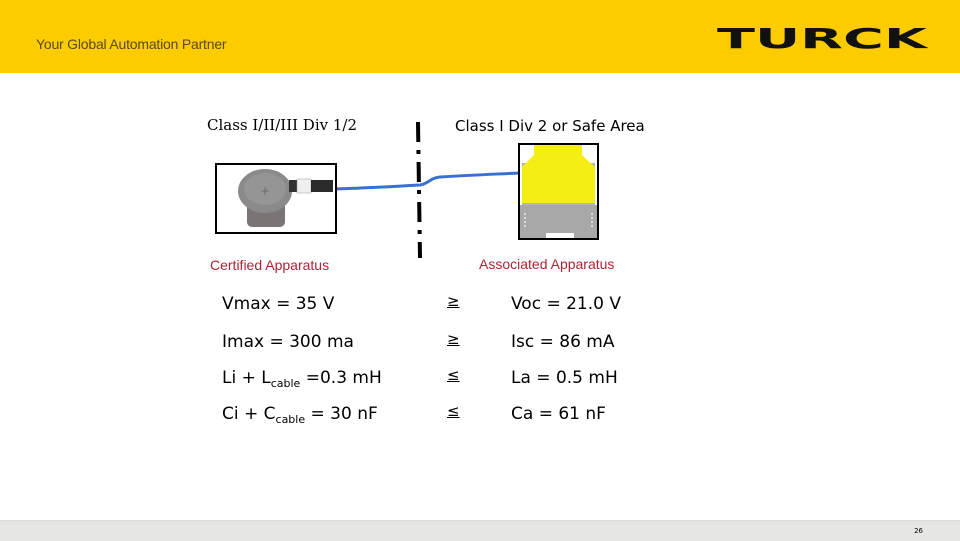 This screenshot has height=541, width=960. What do you see at coordinates (480, 530) in the screenshot?
I see `footer-bar: 26` at bounding box center [480, 530].